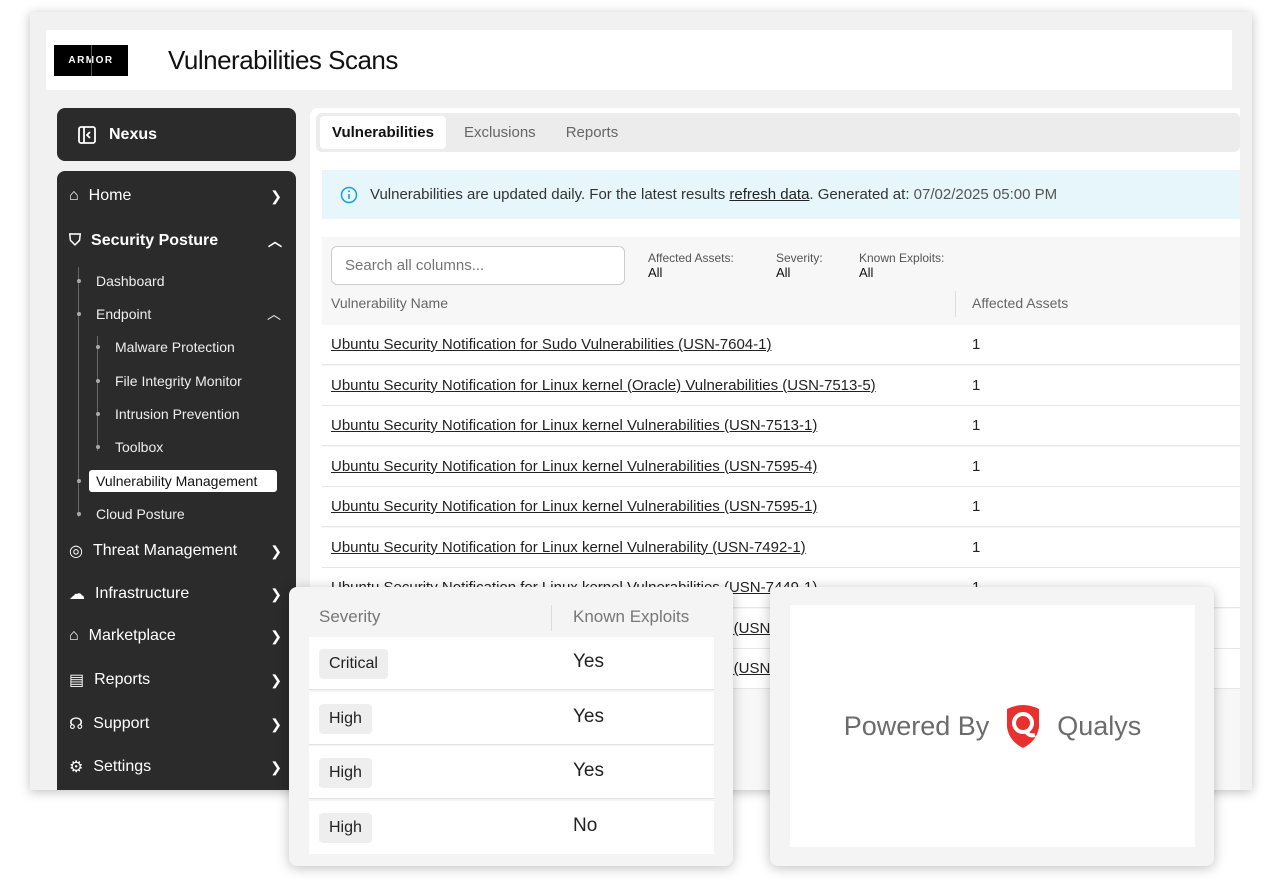 The image size is (1280, 895). What do you see at coordinates (175, 196) in the screenshot?
I see `sidebar-item-home: ⌂ Home ❯` at bounding box center [175, 196].